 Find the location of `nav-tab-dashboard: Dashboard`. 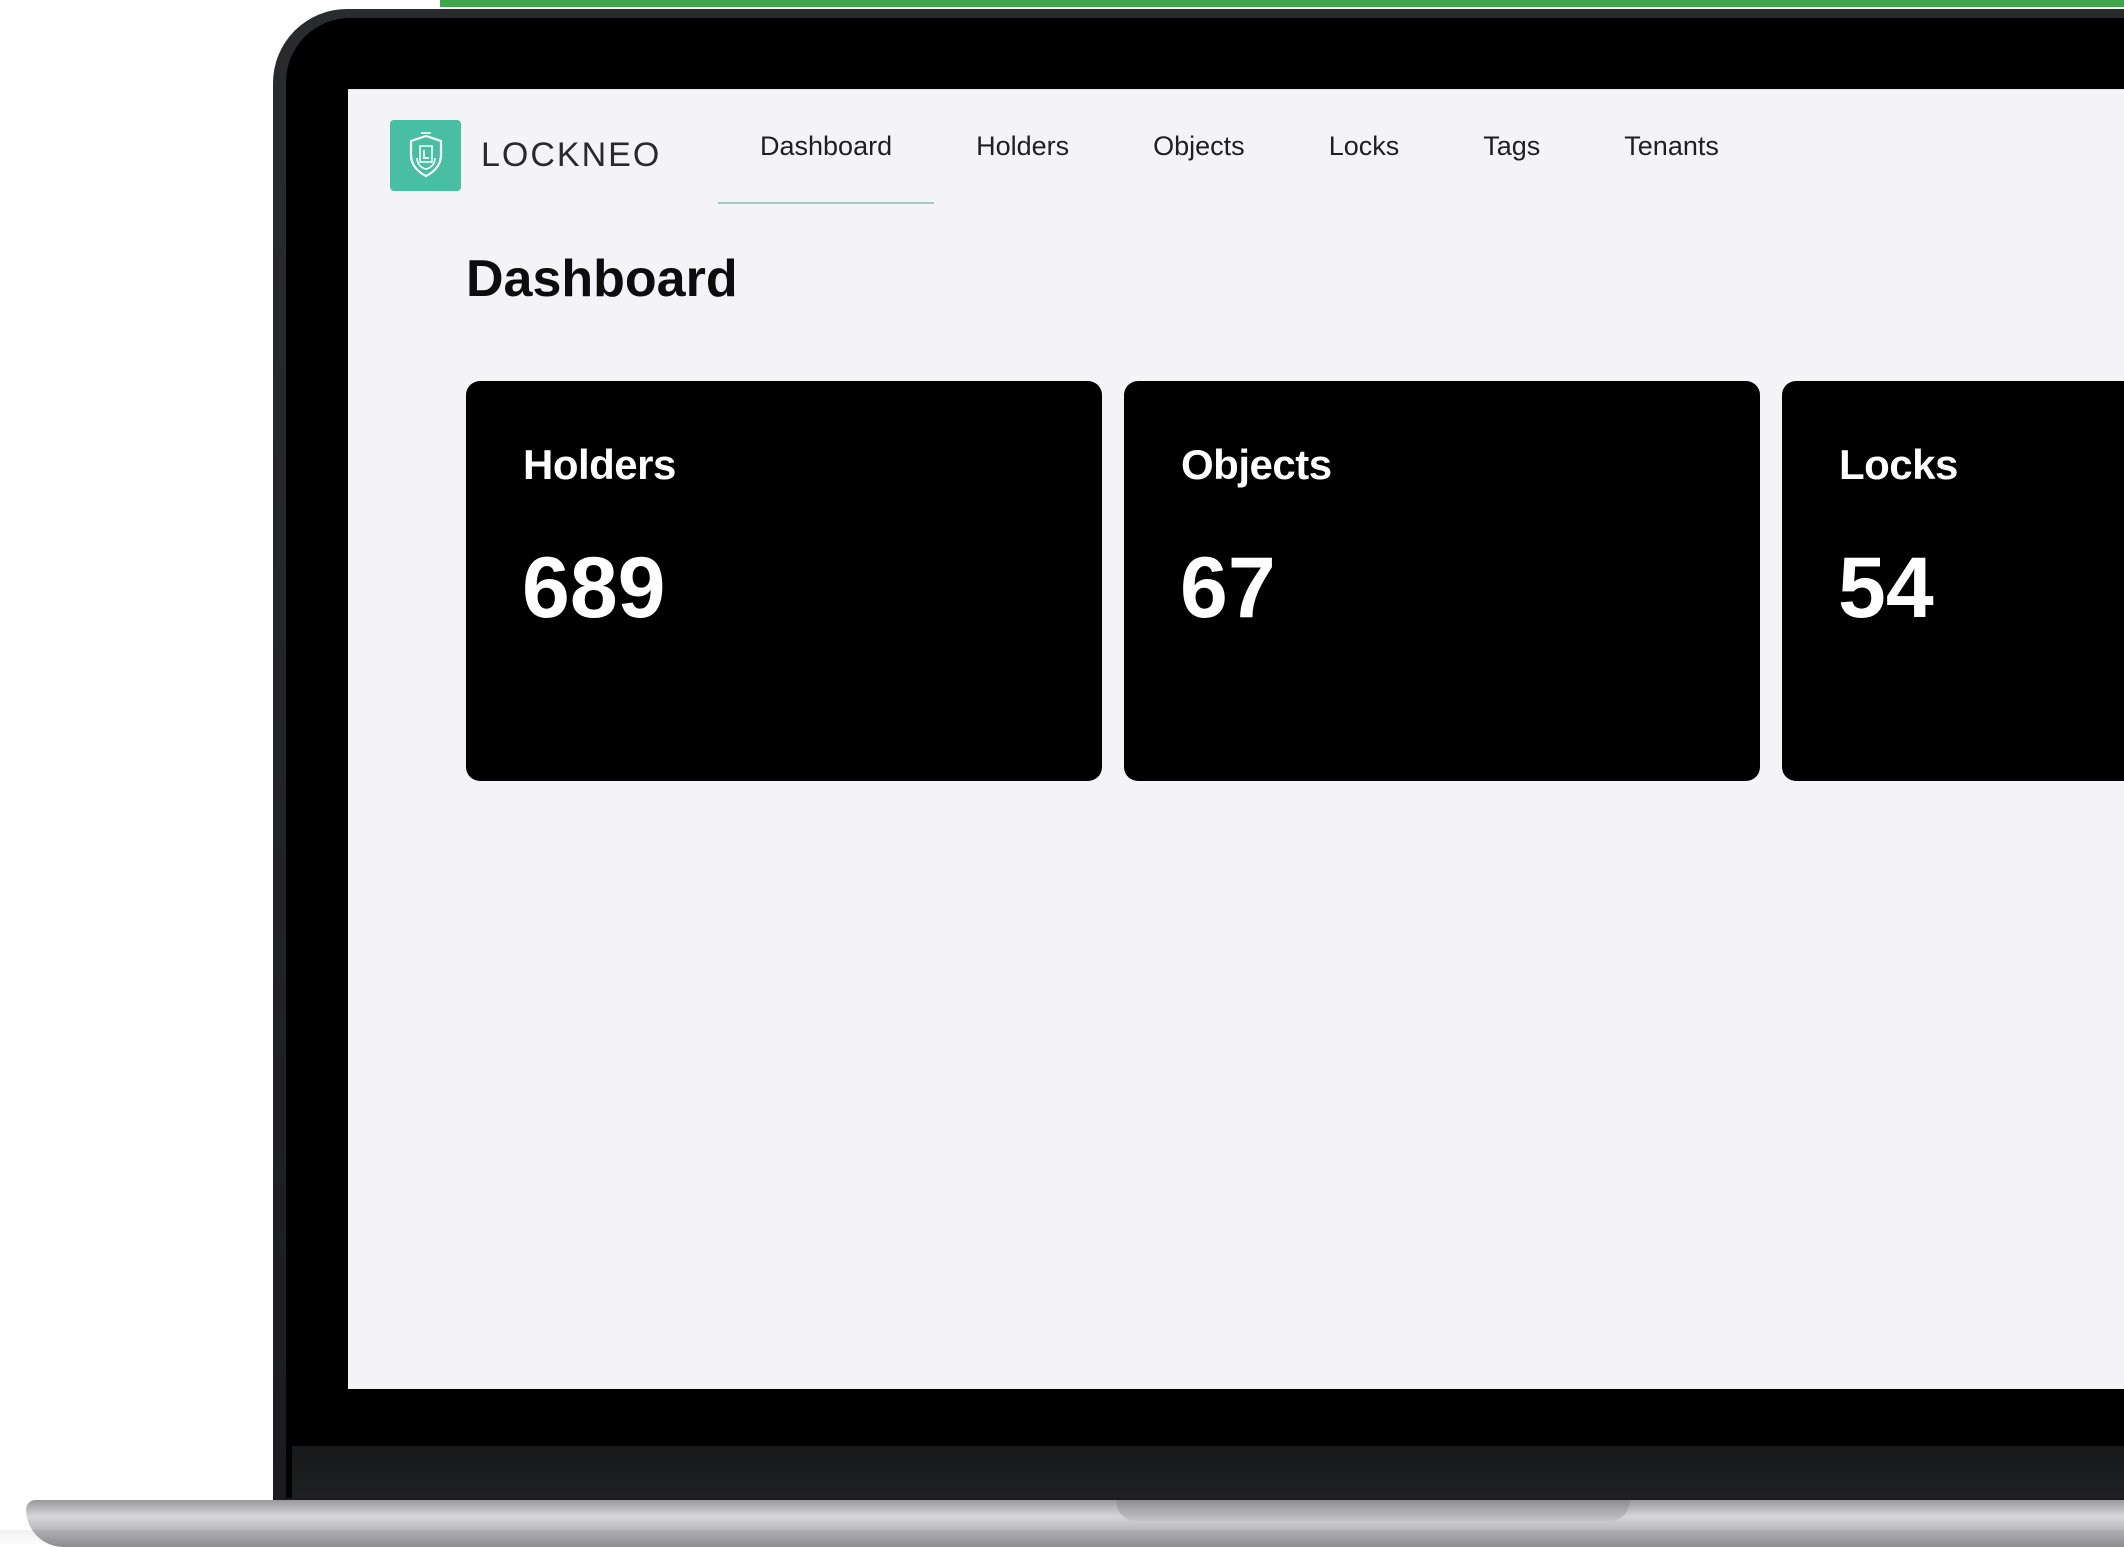

nav-tab-dashboard: Dashboard is located at coordinates (826, 147).